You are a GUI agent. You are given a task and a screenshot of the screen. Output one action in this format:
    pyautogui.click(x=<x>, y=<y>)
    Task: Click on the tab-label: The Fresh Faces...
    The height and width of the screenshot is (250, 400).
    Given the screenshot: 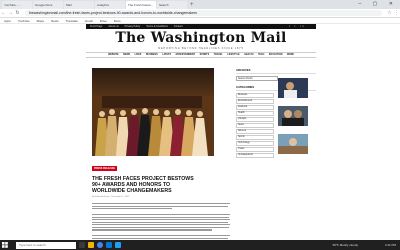 What is the action you would take?
    pyautogui.click(x=141, y=5)
    